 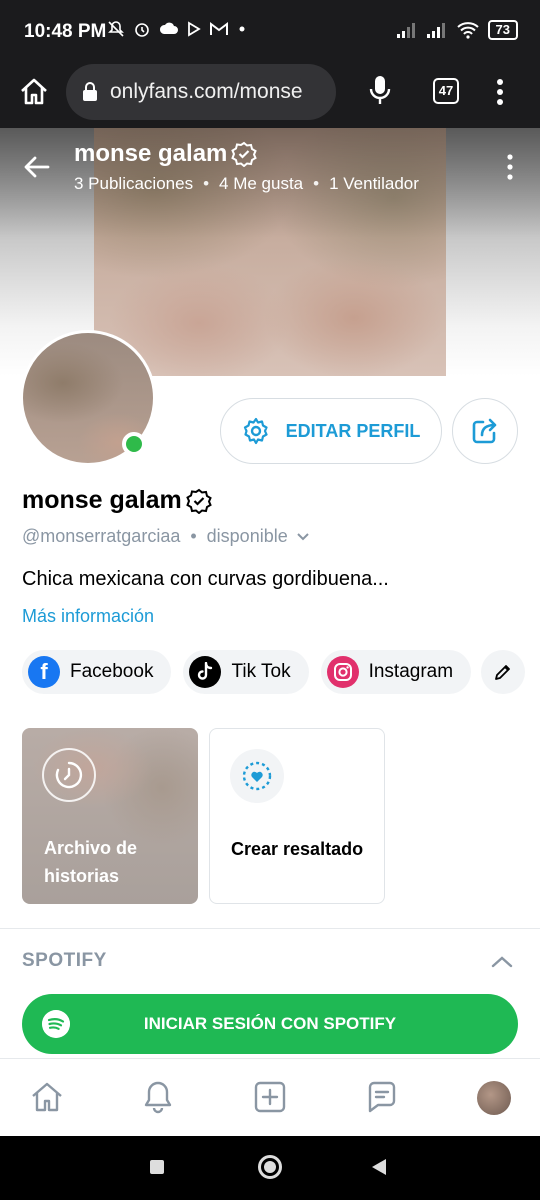 What do you see at coordinates (502, 962) in the screenshot?
I see `chevron-up-icon` at bounding box center [502, 962].